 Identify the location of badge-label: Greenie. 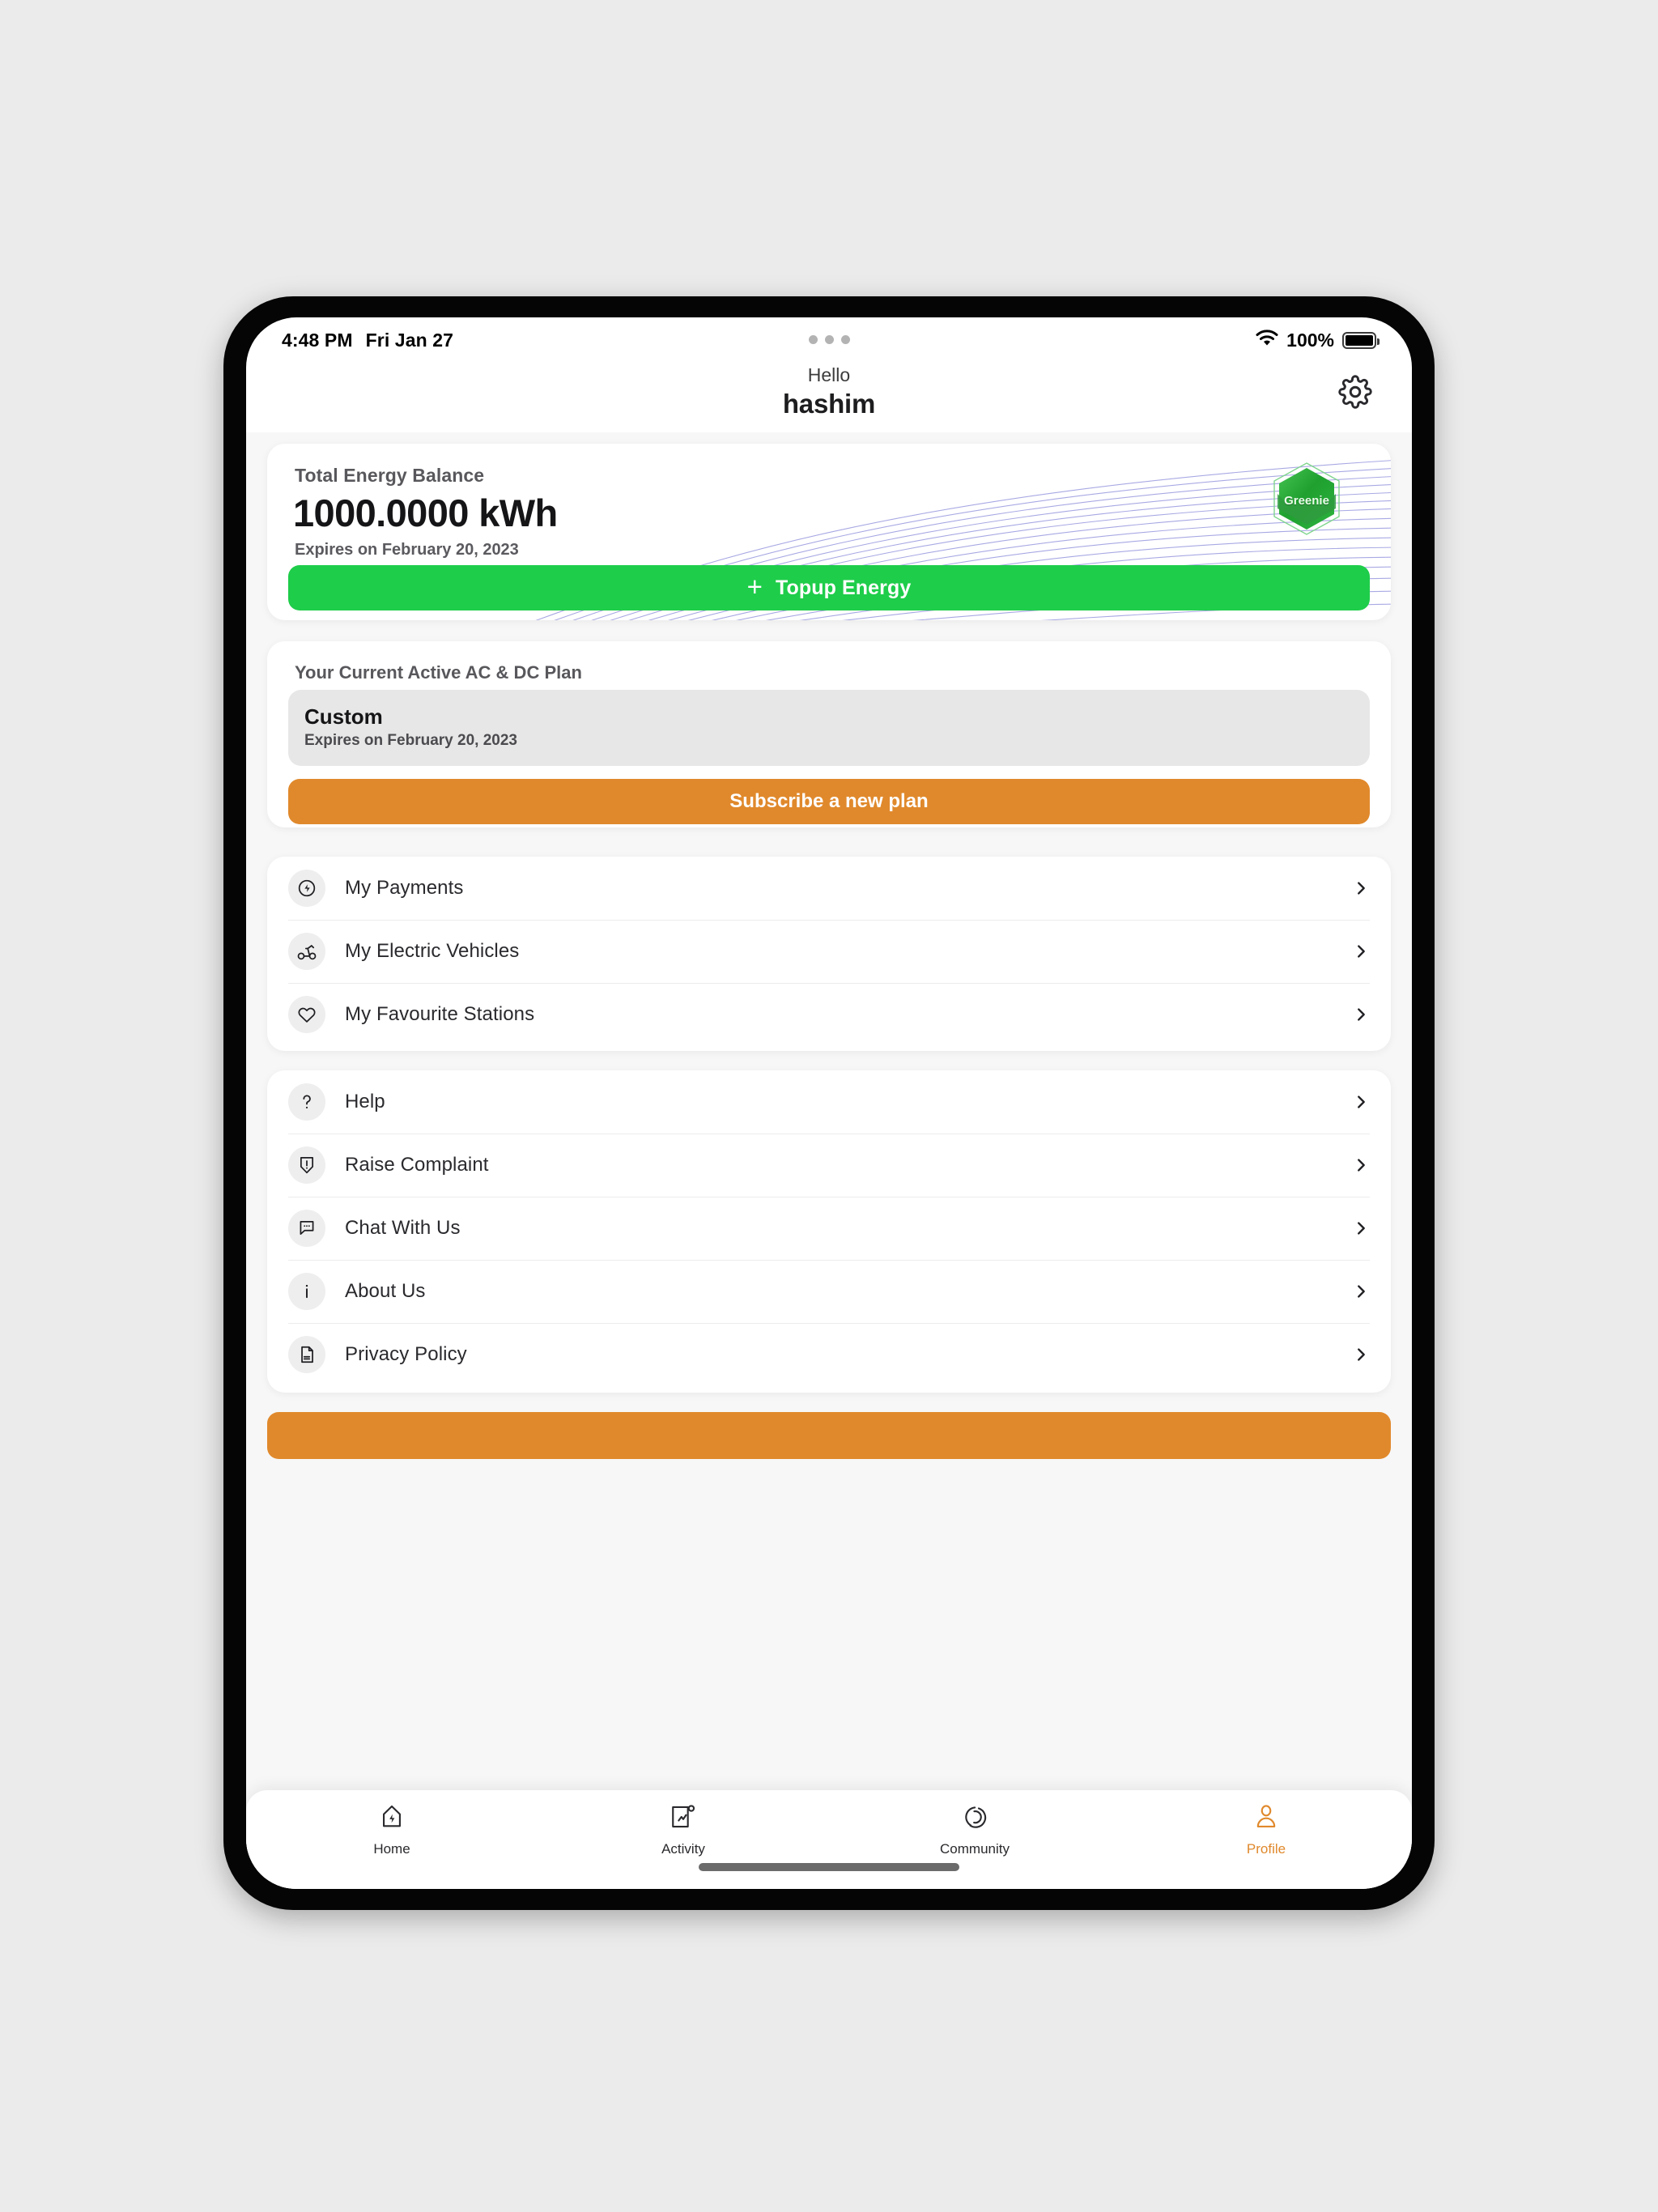
(1306, 501).